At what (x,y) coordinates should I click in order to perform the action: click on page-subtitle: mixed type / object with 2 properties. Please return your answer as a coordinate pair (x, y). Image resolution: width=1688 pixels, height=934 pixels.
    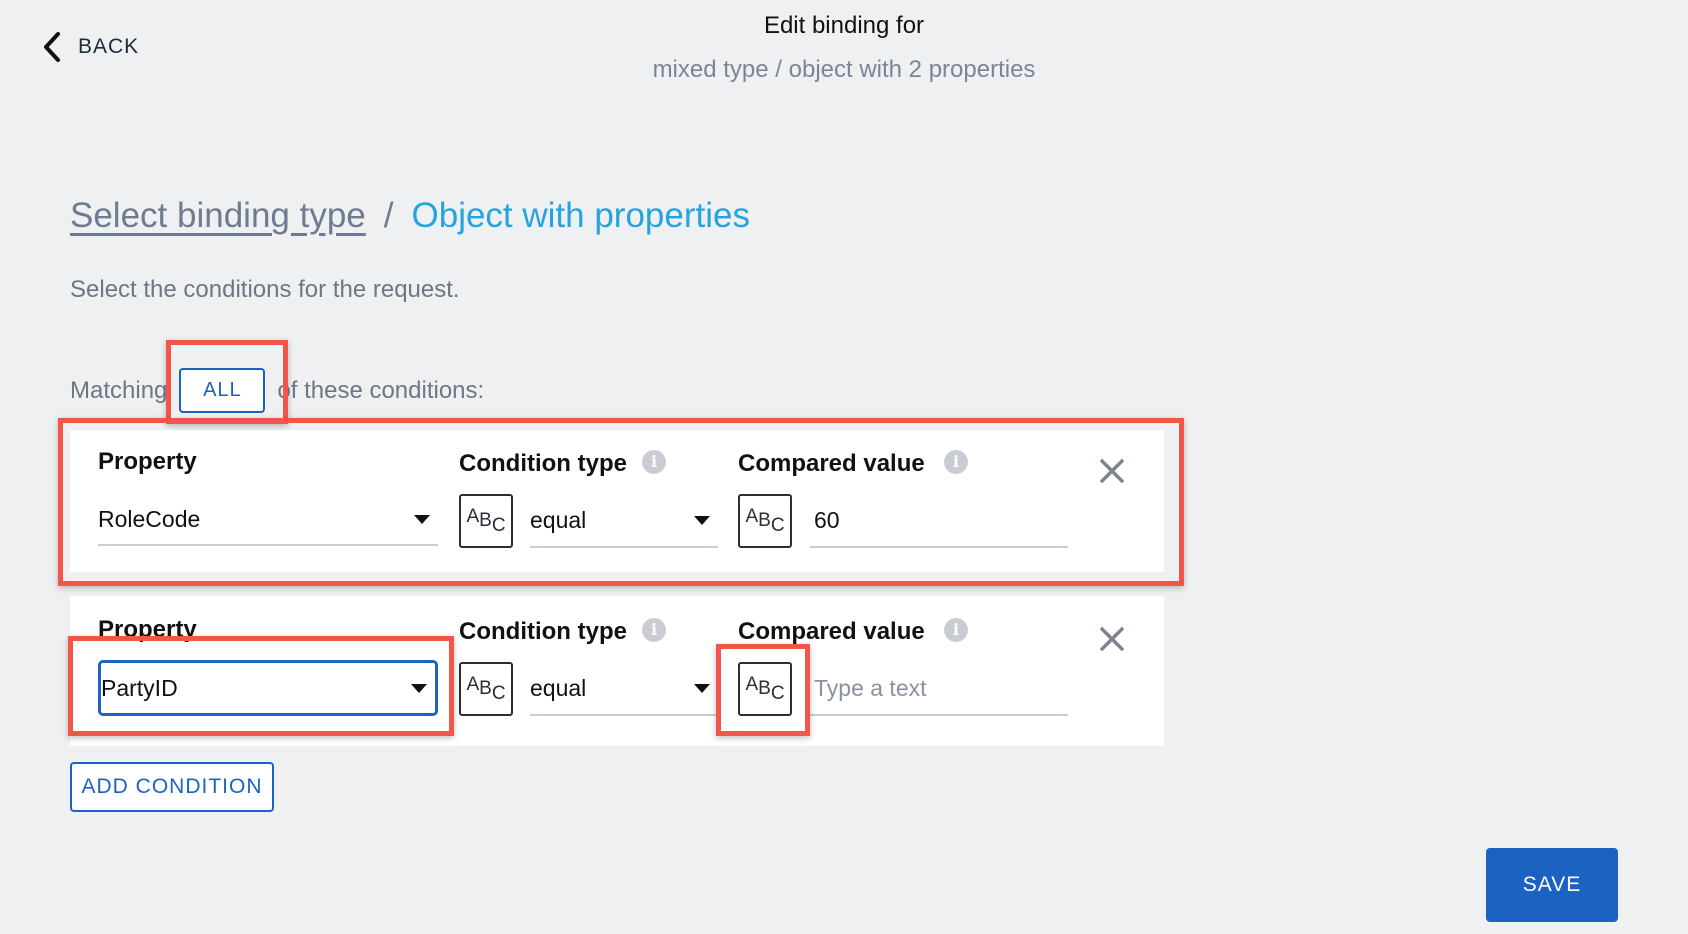
    Looking at the image, I should click on (844, 69).